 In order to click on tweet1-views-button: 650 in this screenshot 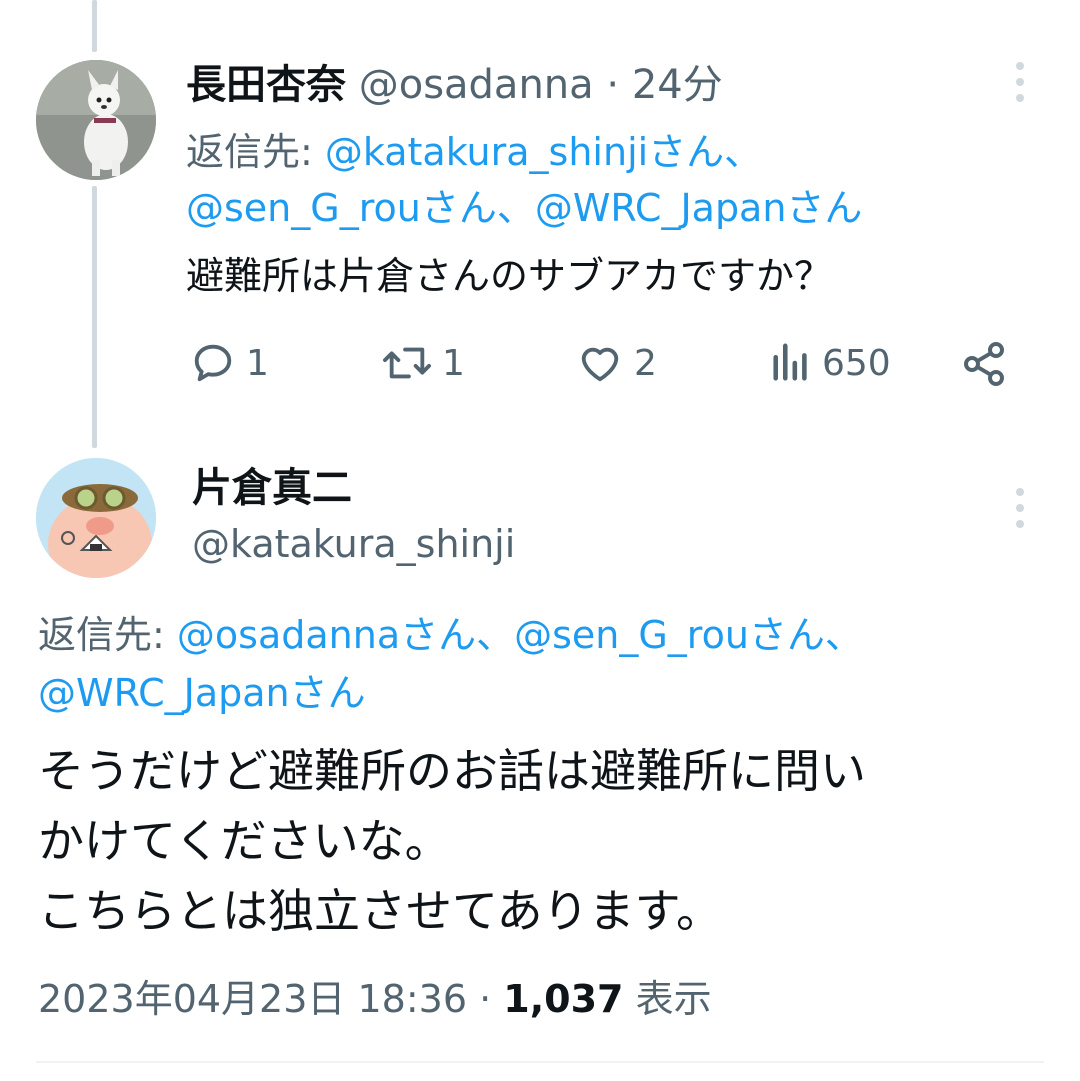, I will do `click(830, 363)`.